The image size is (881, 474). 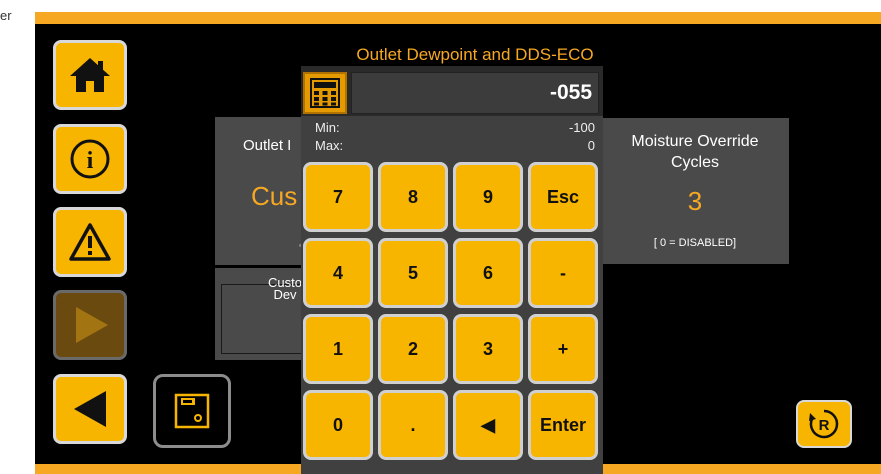 I want to click on moisture-override-label: Moisture Override Cycles, so click(x=695, y=152).